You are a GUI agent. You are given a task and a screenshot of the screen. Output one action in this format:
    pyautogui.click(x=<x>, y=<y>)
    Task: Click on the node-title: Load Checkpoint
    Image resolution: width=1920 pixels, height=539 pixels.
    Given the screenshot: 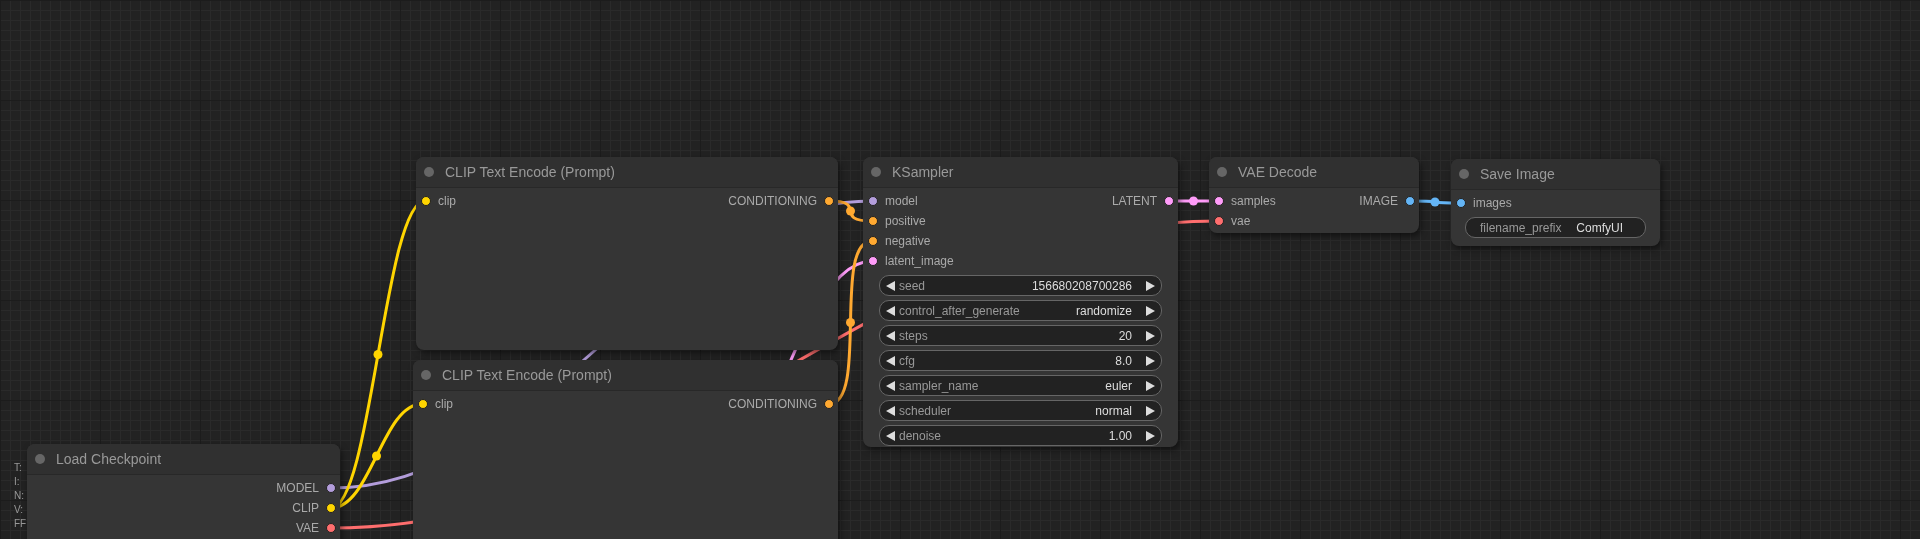 What is the action you would take?
    pyautogui.click(x=109, y=459)
    